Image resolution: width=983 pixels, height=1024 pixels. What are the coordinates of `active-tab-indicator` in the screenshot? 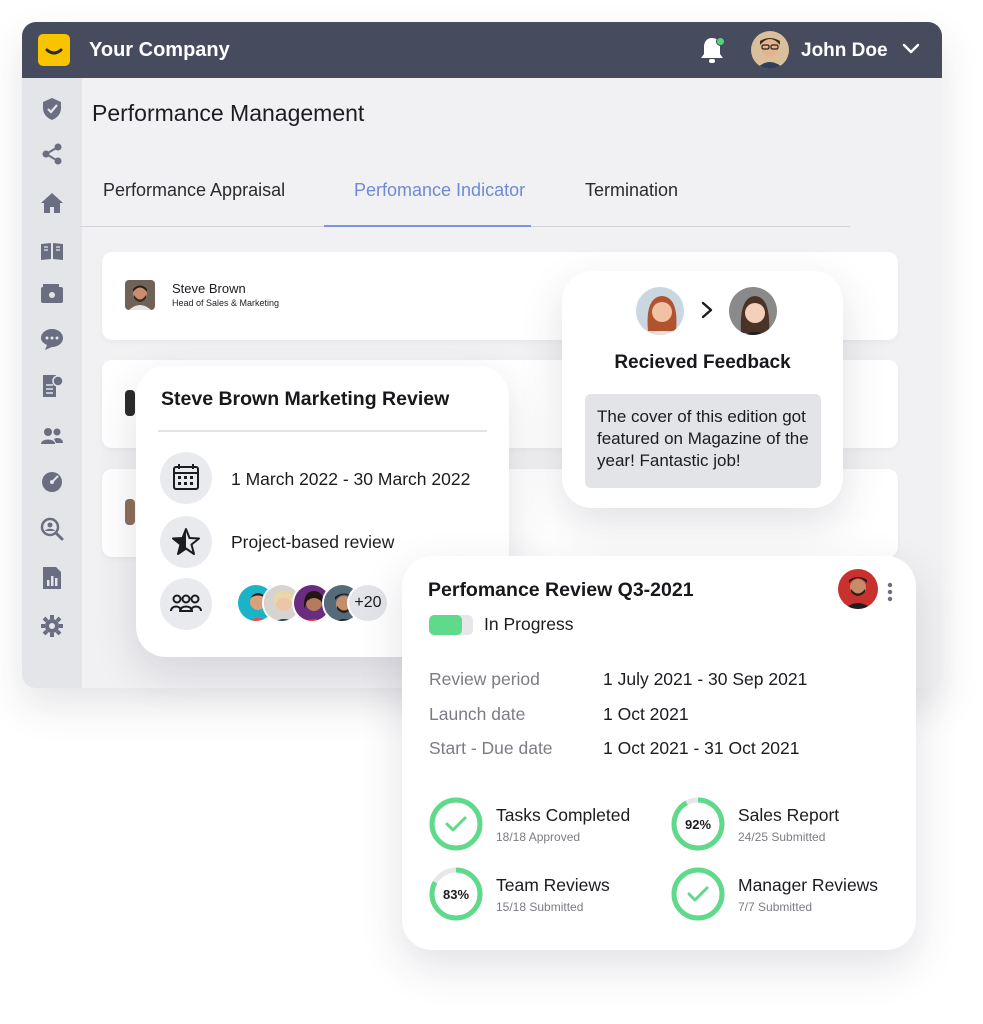 It's located at (427, 226).